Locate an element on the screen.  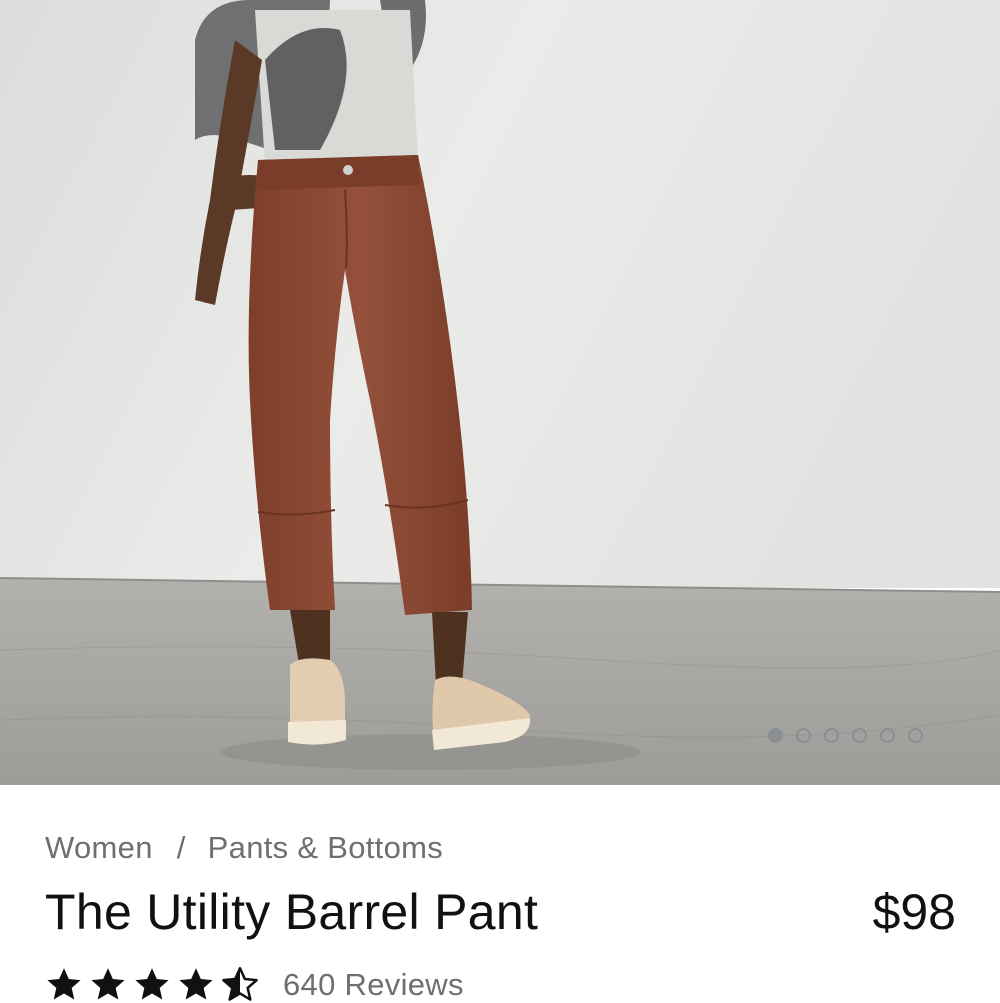
star-half-icon is located at coordinates (240, 985).